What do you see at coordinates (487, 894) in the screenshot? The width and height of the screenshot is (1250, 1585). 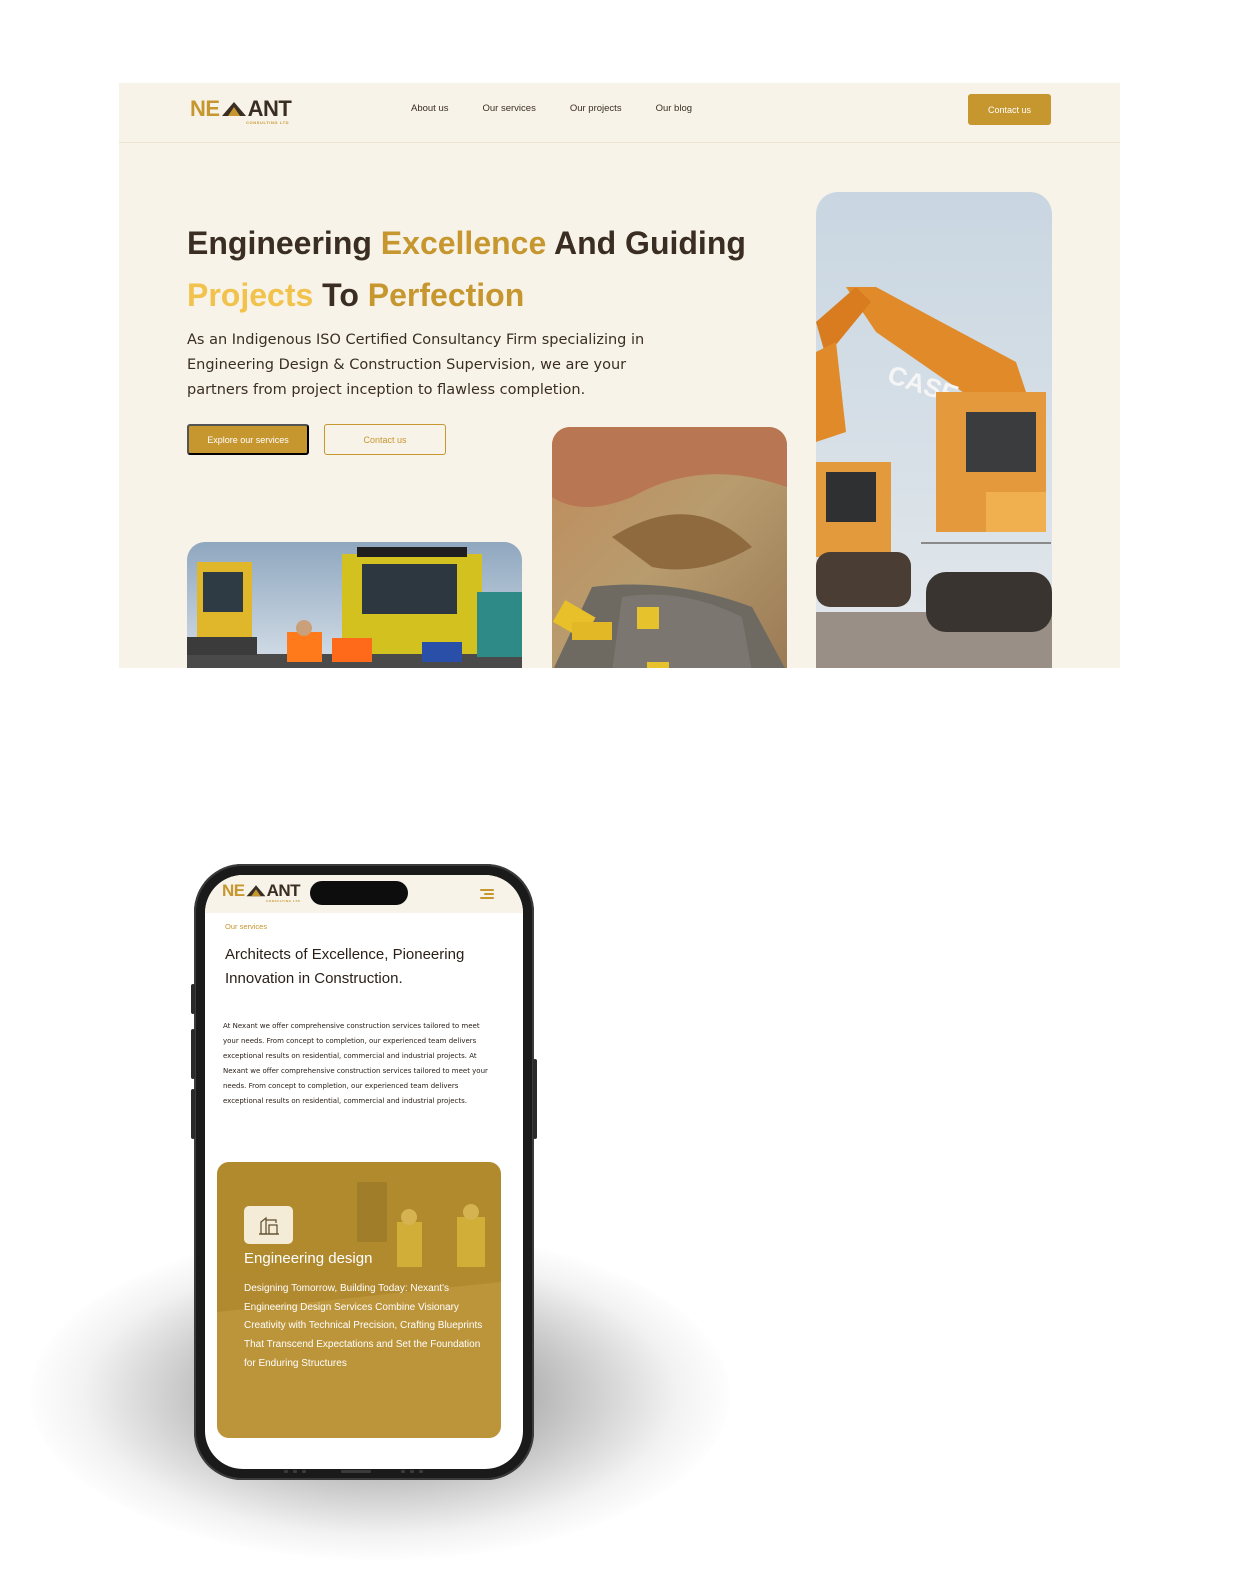 I see `hamburger-menu-icon` at bounding box center [487, 894].